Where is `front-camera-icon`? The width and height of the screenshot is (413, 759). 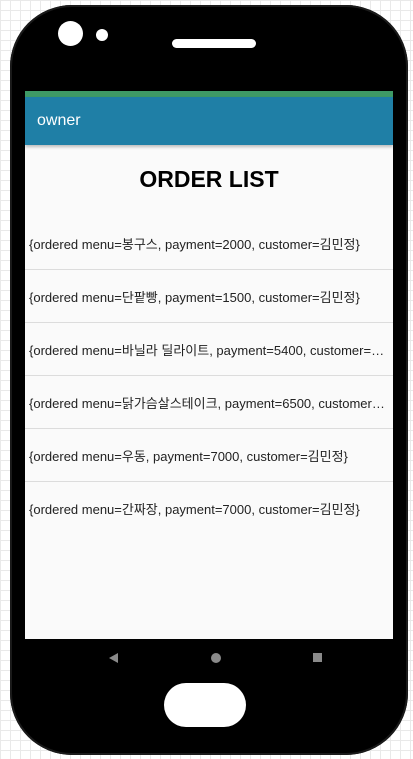
front-camera-icon is located at coordinates (70, 33).